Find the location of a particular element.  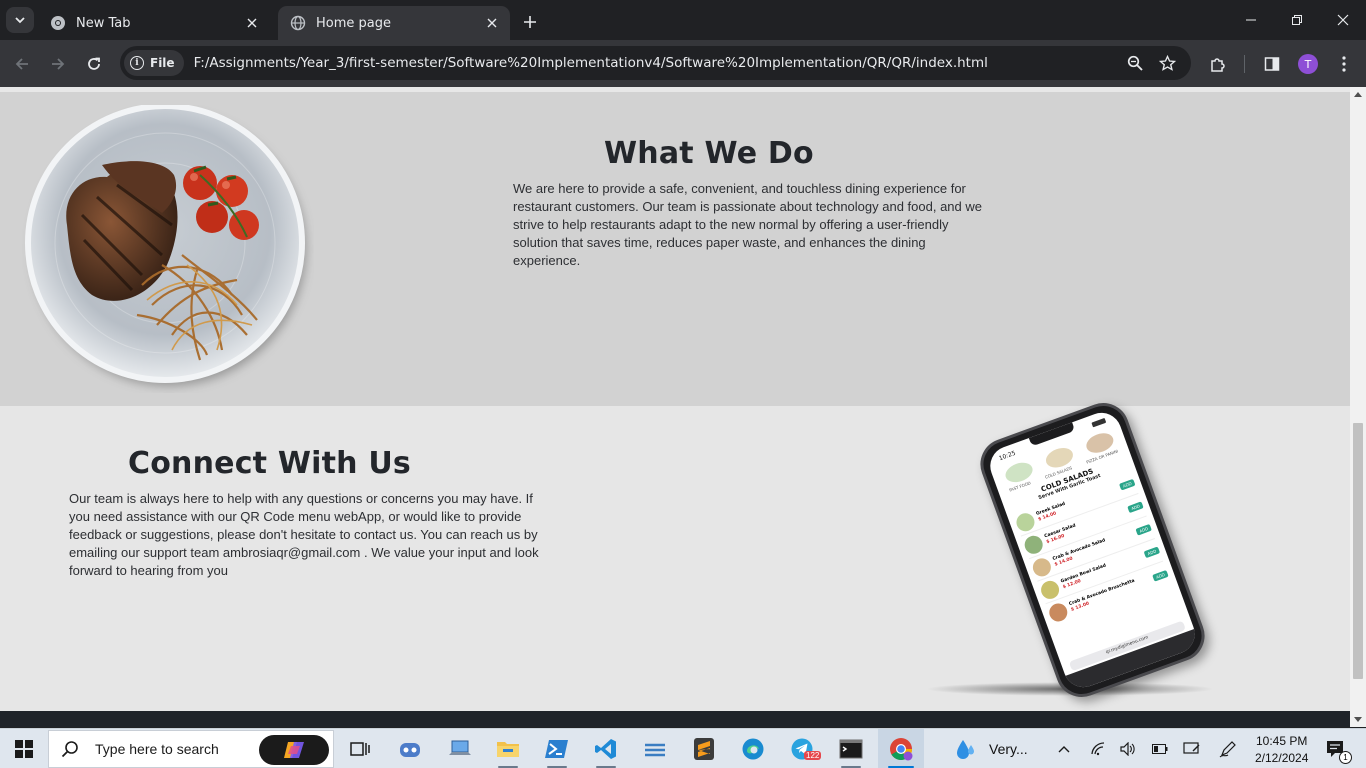

steak-plate-image is located at coordinates (165, 244).